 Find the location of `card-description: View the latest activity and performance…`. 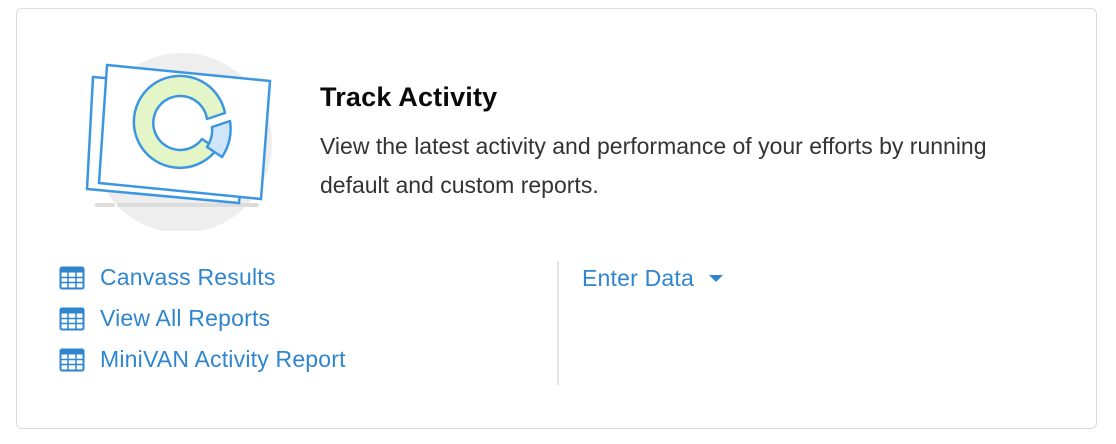

card-description: View the latest activity and performance… is located at coordinates (653, 165).